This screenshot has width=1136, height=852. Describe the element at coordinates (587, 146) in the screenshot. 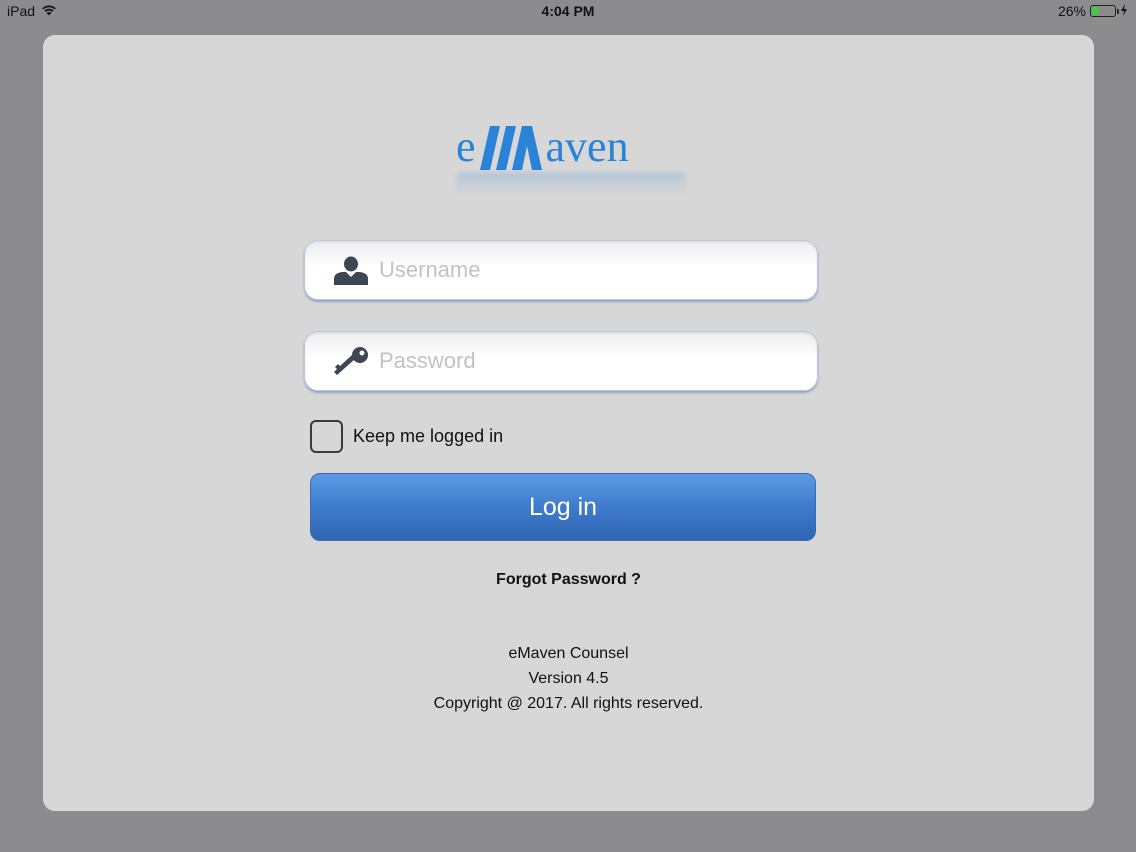

I see `logo-suffix: aven` at that location.